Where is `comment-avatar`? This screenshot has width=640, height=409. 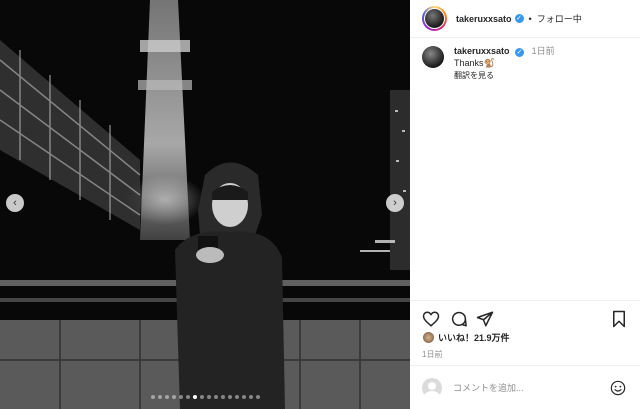 comment-avatar is located at coordinates (433, 57).